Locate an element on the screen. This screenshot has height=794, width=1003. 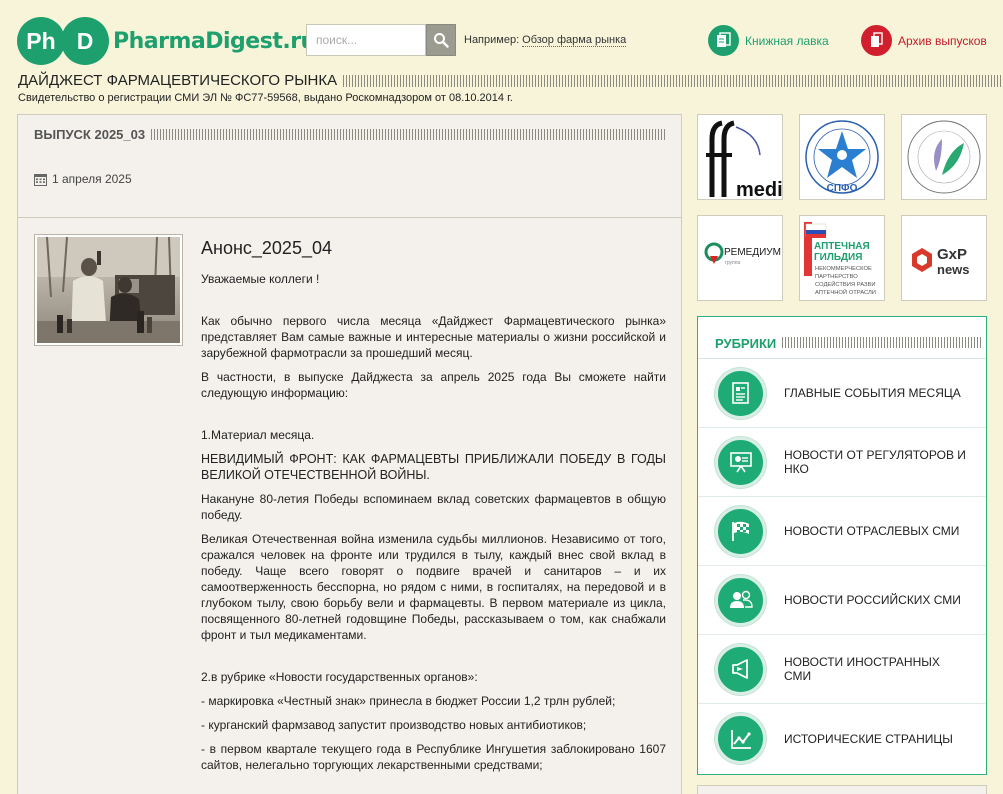
partner-gxp-news: GxP news is located at coordinates (944, 258).